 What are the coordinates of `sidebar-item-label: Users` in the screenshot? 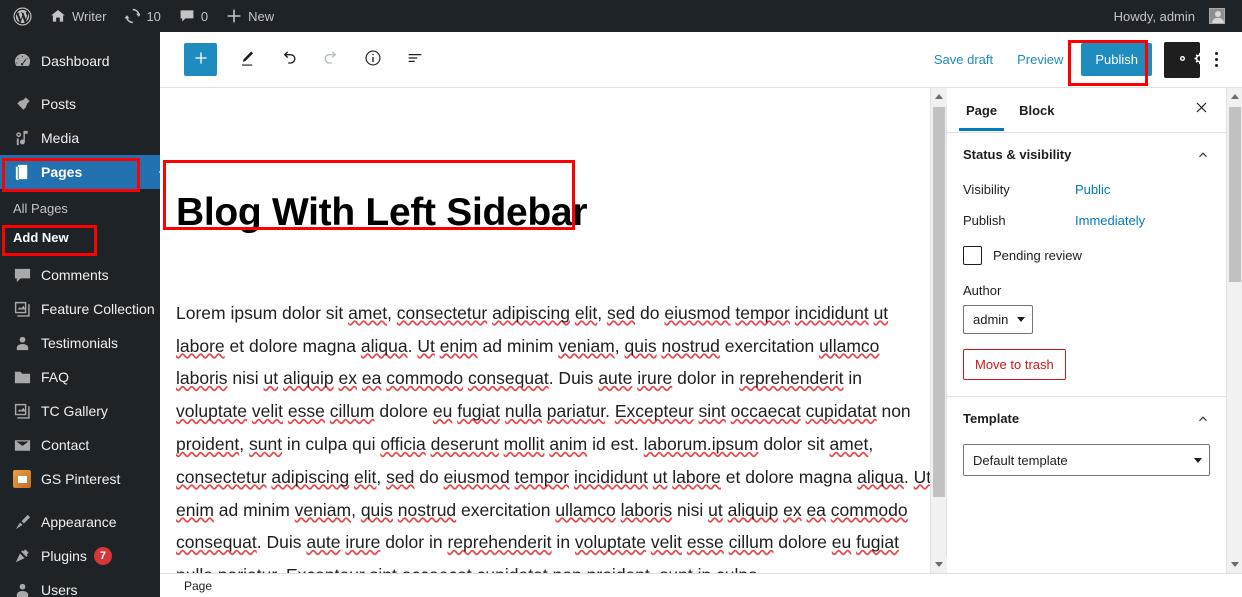 It's located at (59, 589).